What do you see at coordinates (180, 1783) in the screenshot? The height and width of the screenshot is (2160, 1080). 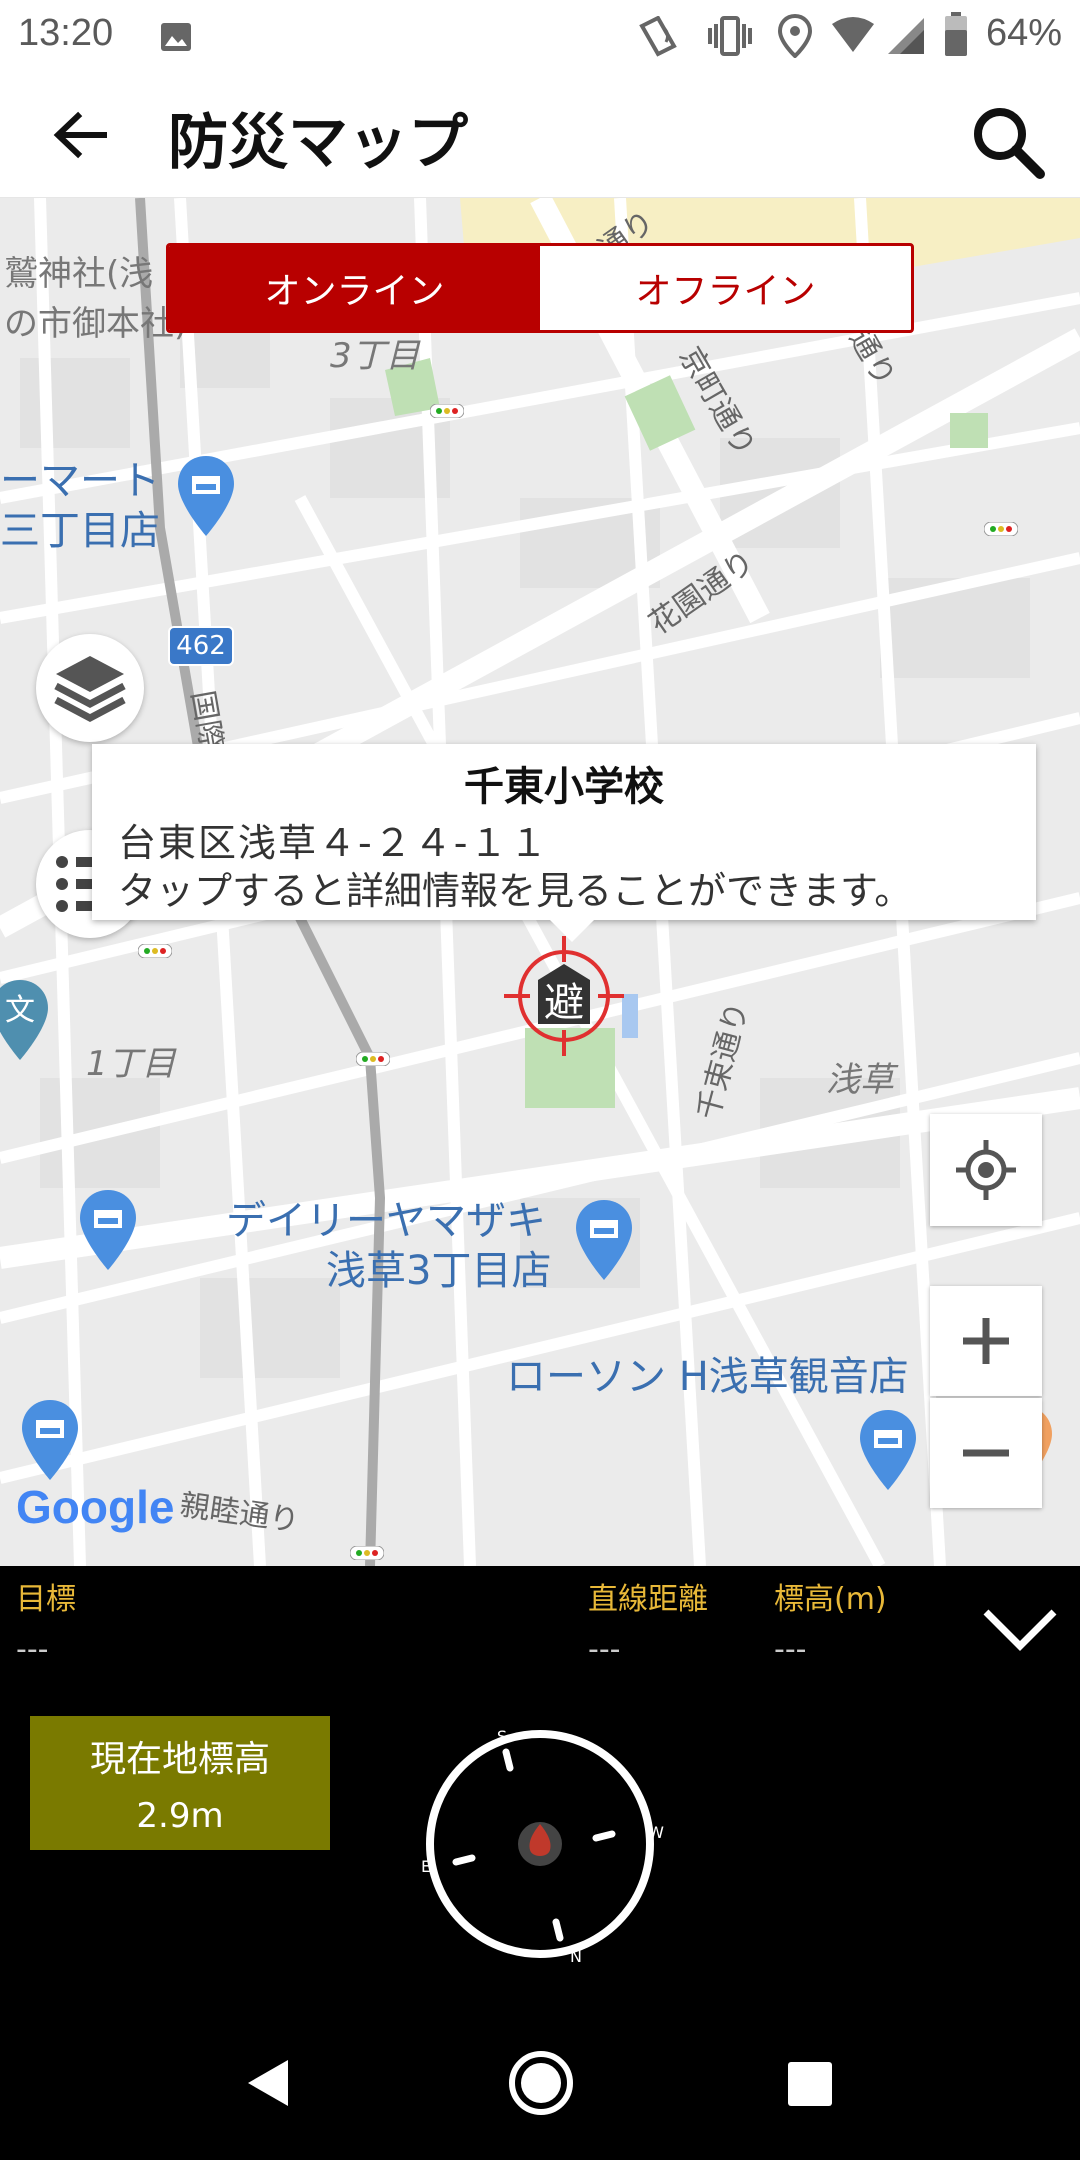 I see `current-elevation-box: 現在地標高 2.9m` at bounding box center [180, 1783].